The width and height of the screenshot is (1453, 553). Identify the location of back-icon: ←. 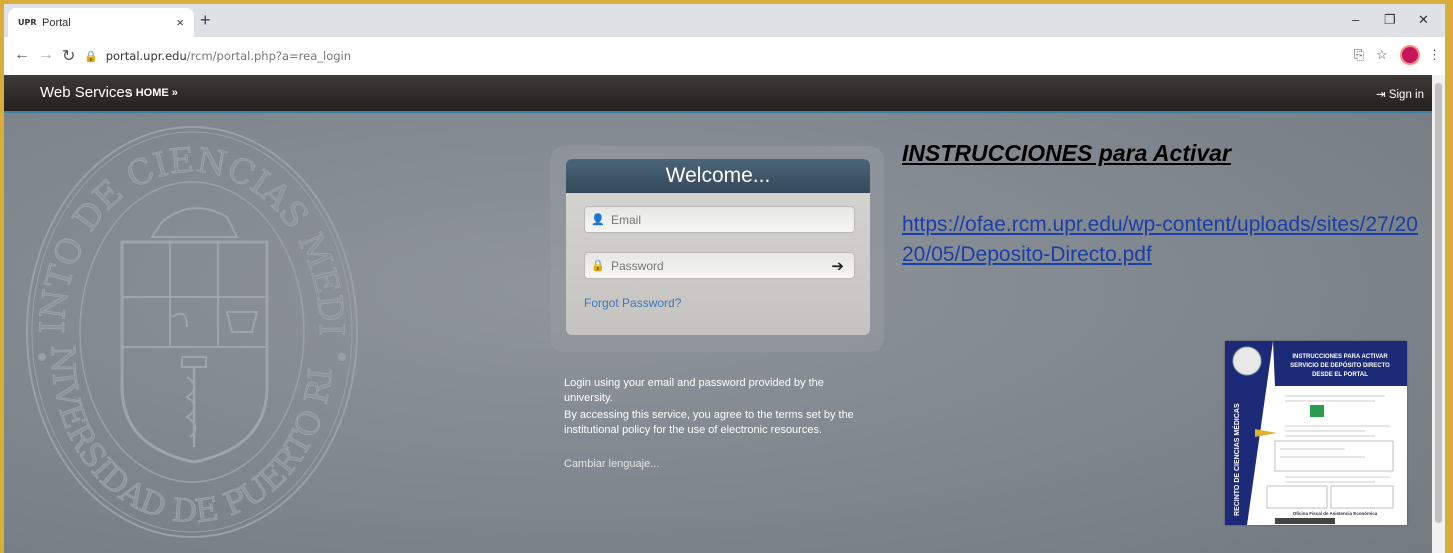
(22, 55).